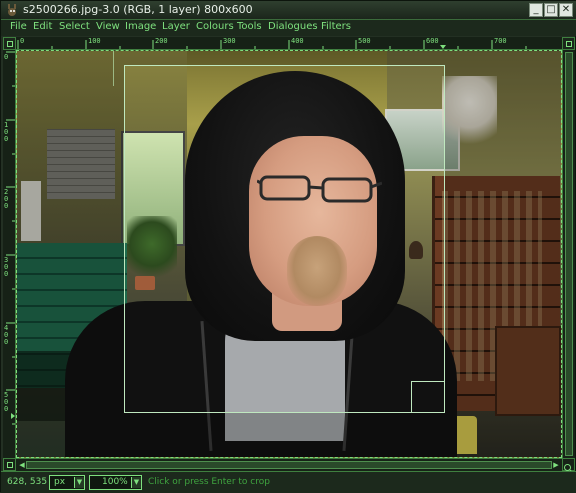 Image resolution: width=576 pixels, height=493 pixels. Describe the element at coordinates (108, 26) in the screenshot. I see `menu-view: View` at that location.